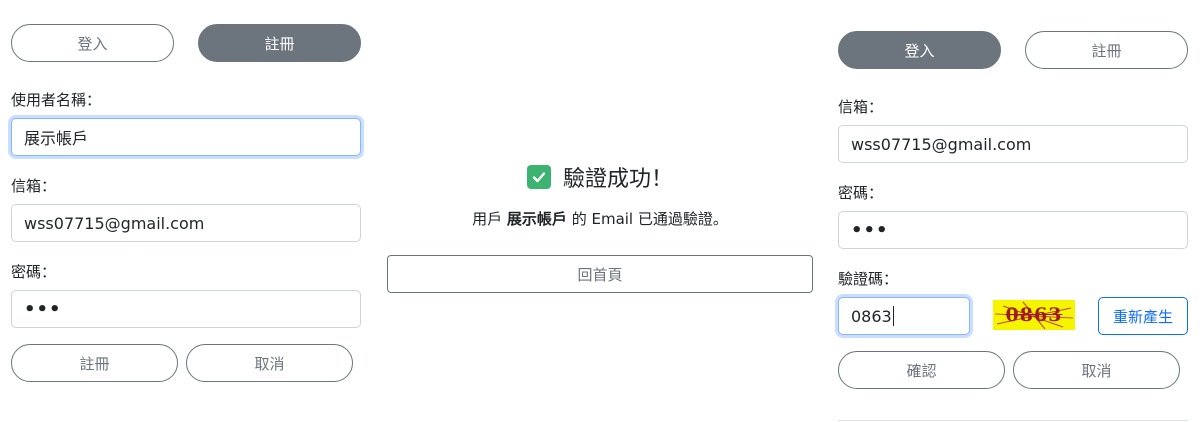  What do you see at coordinates (921, 370) in the screenshot?
I see `login-confirm-button: 確認` at bounding box center [921, 370].